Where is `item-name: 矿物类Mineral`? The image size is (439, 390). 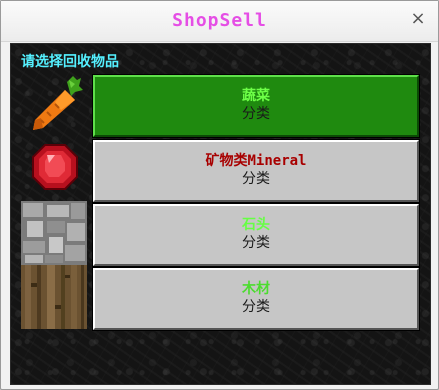 item-name: 矿物类Mineral is located at coordinates (256, 161).